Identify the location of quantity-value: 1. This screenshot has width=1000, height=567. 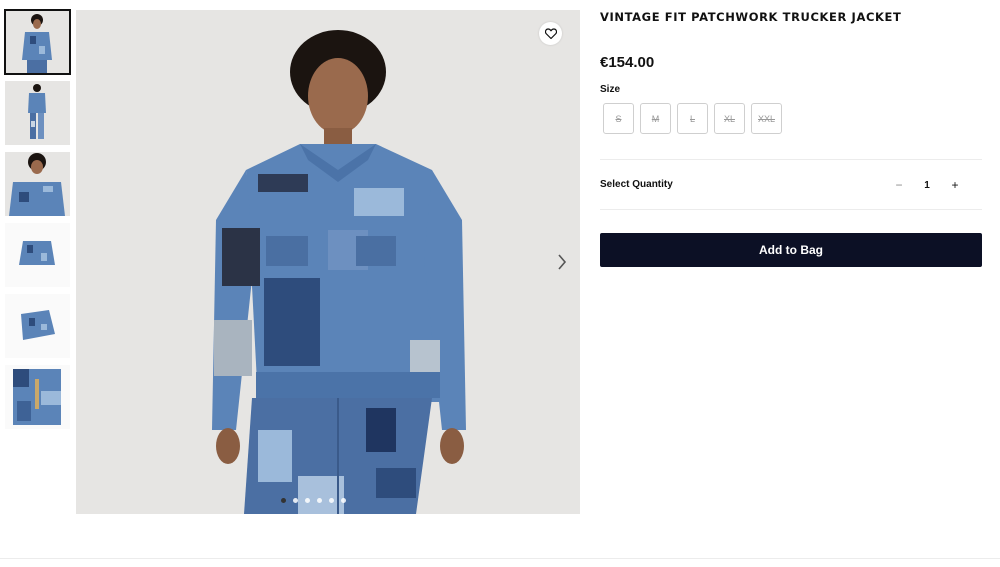
(927, 185).